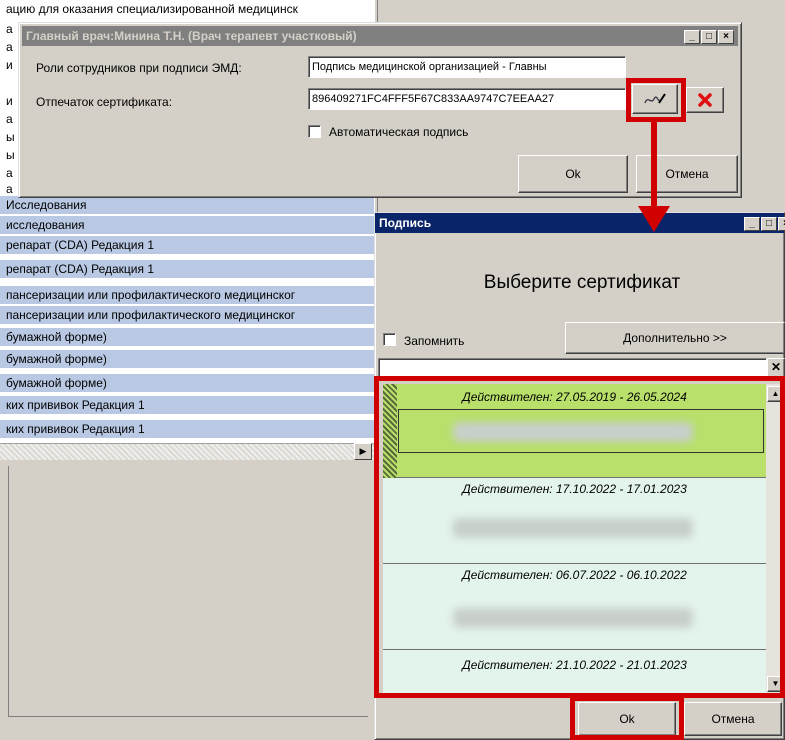 This screenshot has width=785, height=740. I want to click on dialog-heading: Выберите сертификат, so click(582, 282).